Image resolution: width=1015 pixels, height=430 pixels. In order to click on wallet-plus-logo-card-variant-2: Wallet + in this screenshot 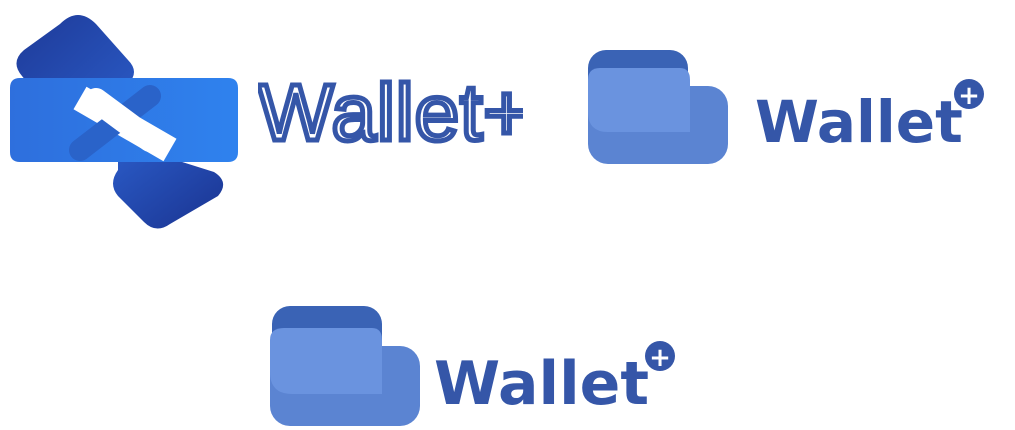, I will do `click(482, 364)`.